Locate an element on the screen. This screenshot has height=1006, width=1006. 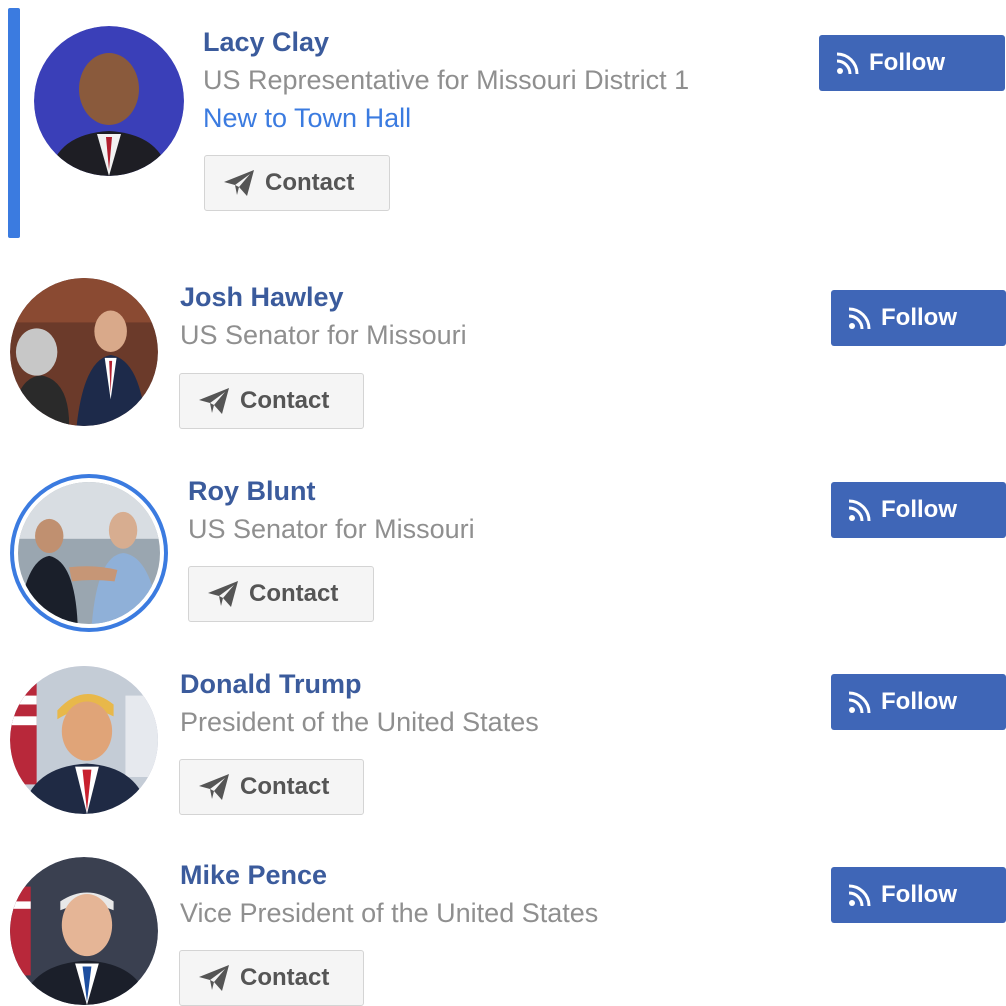
new-to-town-hall-label: New to Town Hall is located at coordinates (307, 118).